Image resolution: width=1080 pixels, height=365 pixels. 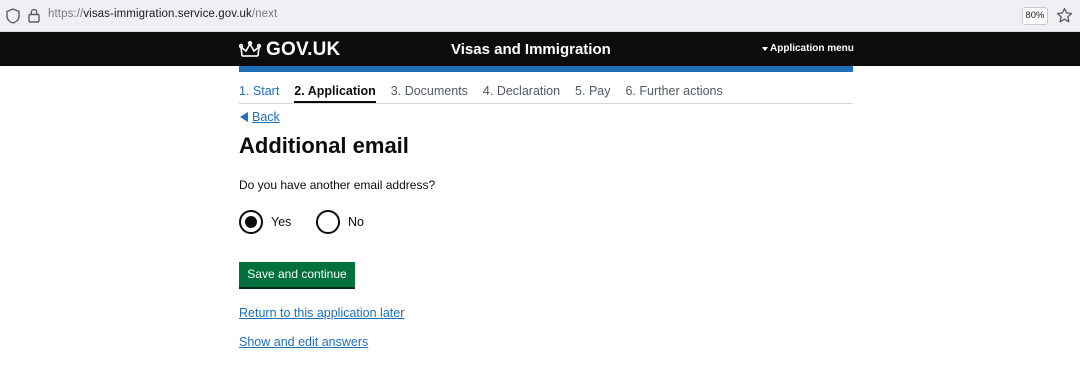 What do you see at coordinates (812, 48) in the screenshot?
I see `application-menu-label: Application menu` at bounding box center [812, 48].